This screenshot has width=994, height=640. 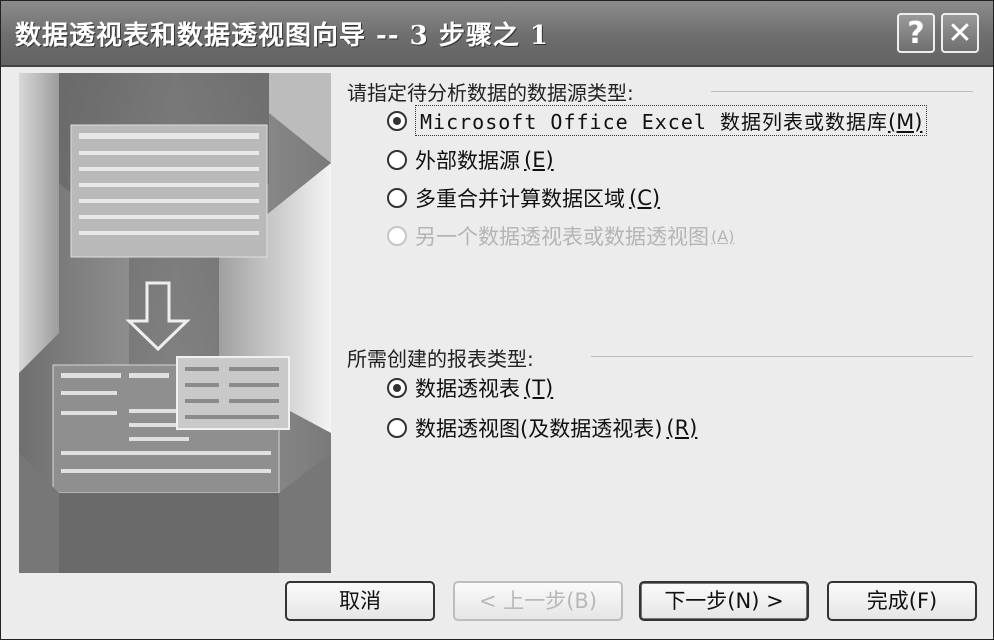 What do you see at coordinates (724, 601) in the screenshot?
I see `next-button: 下一步(N) >` at bounding box center [724, 601].